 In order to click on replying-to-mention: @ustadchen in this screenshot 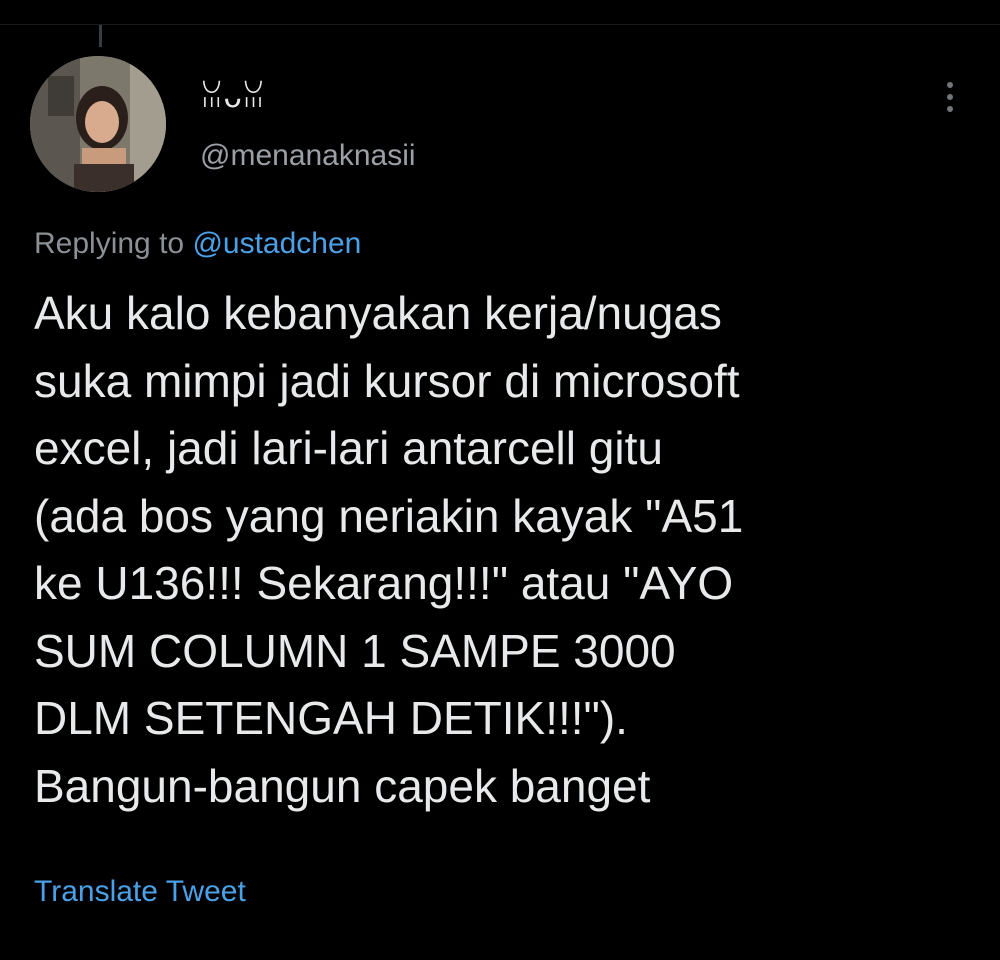, I will do `click(276, 243)`.